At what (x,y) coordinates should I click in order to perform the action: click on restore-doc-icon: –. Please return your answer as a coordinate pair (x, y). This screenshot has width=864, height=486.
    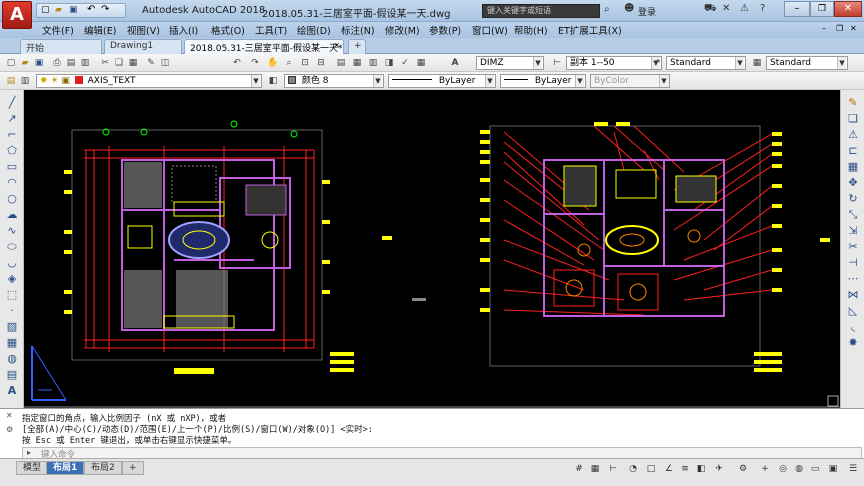
    Looking at the image, I should click on (824, 28).